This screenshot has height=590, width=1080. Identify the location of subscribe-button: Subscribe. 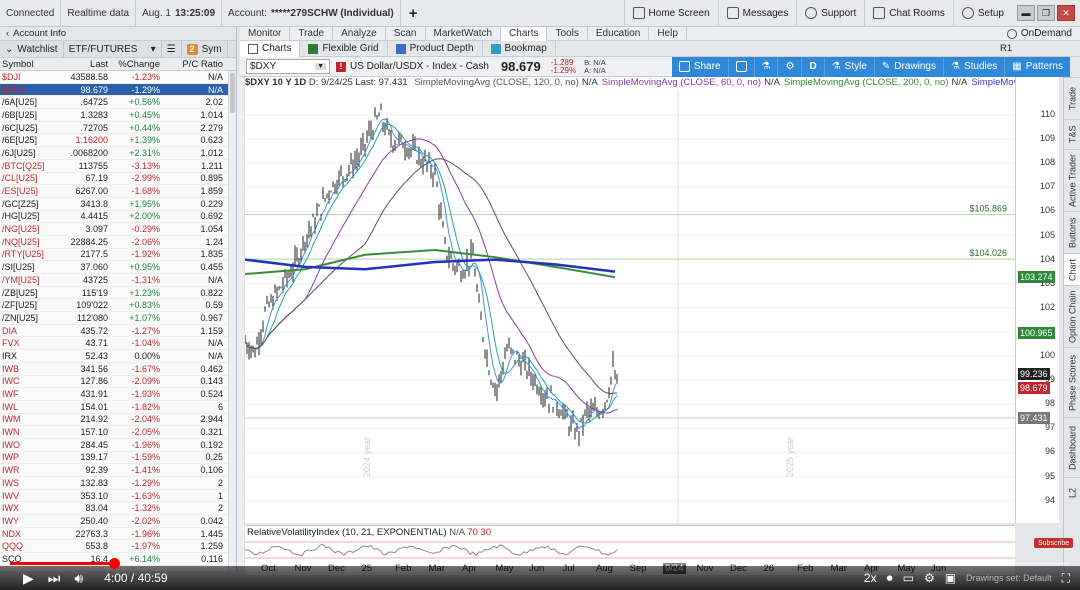
(1054, 543).